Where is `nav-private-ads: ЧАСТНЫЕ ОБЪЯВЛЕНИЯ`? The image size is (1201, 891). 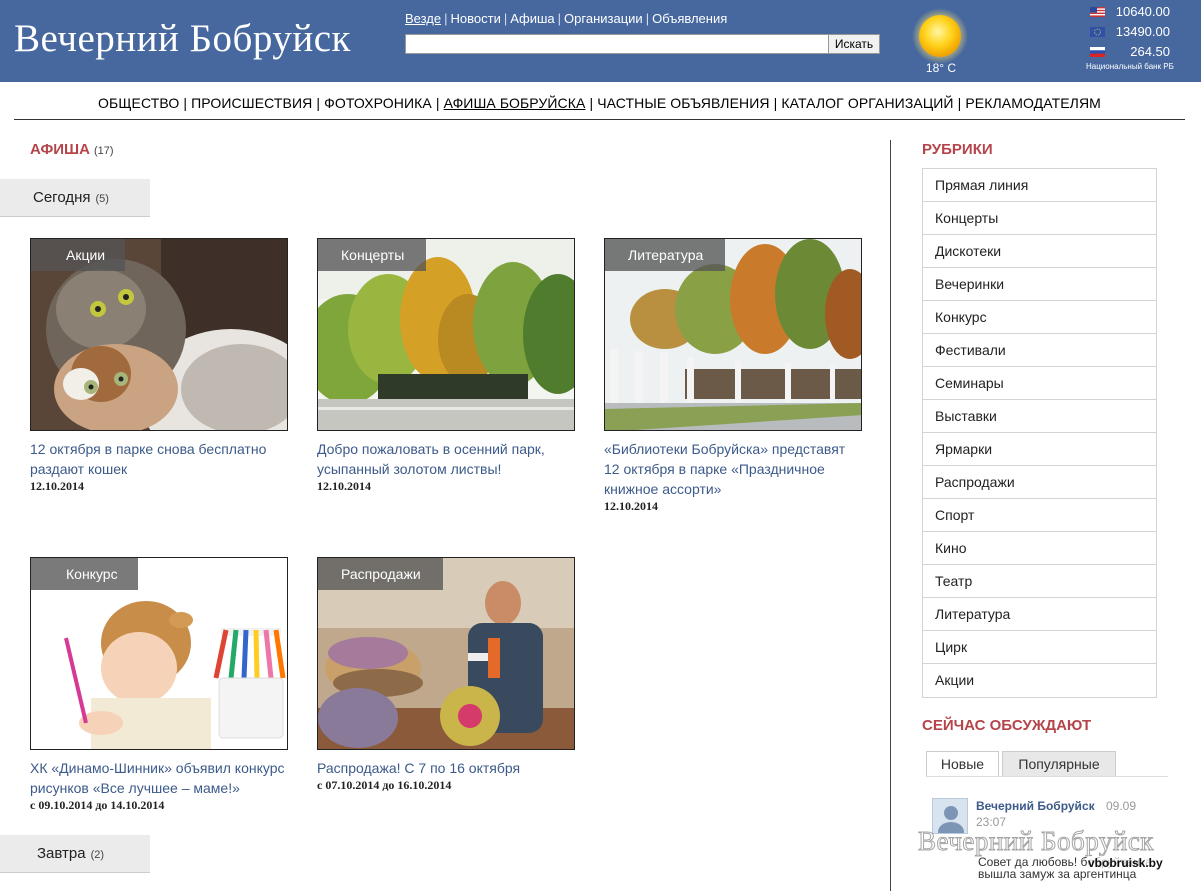 nav-private-ads: ЧАСТНЫЕ ОБЪЯВЛЕНИЯ is located at coordinates (683, 103).